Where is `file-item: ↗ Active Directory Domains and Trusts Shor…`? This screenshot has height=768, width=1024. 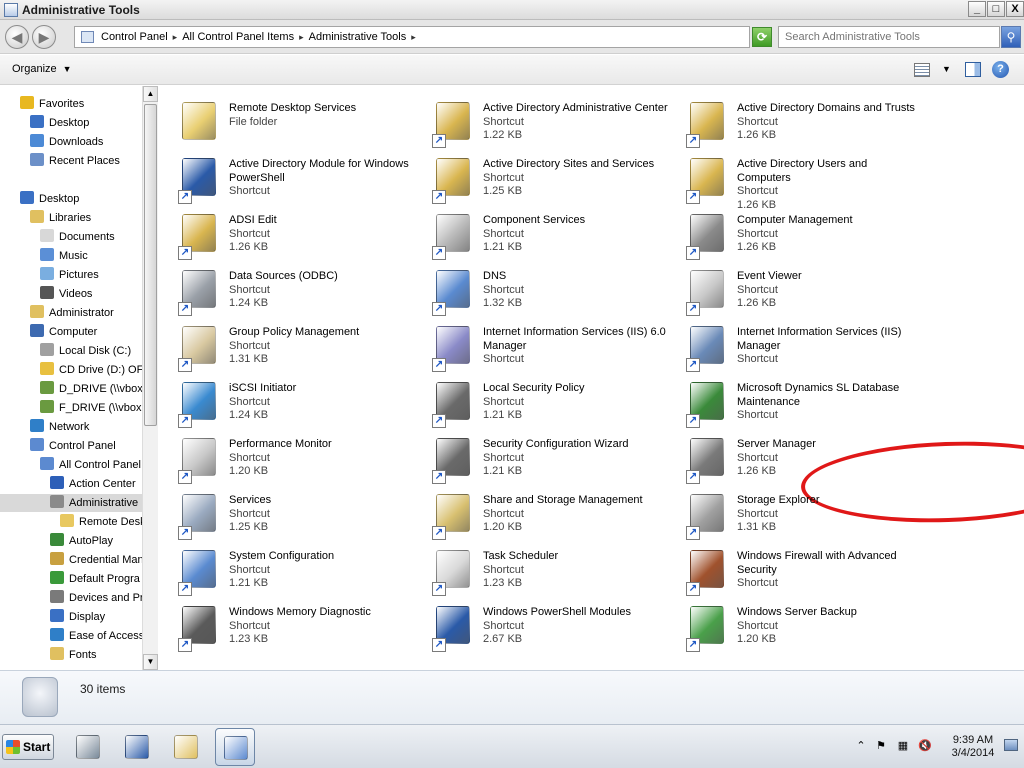
file-item: ↗ Active Directory Domains and Trusts Shor… is located at coordinates (795, 120).